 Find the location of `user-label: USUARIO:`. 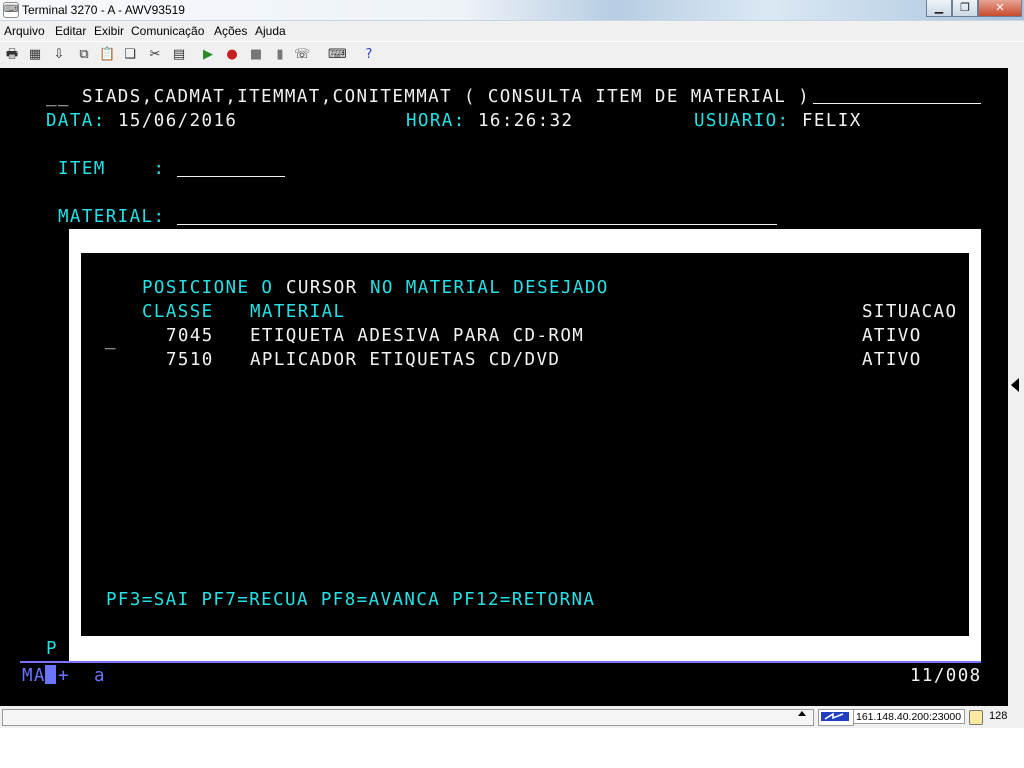

user-label: USUARIO: is located at coordinates (742, 121).